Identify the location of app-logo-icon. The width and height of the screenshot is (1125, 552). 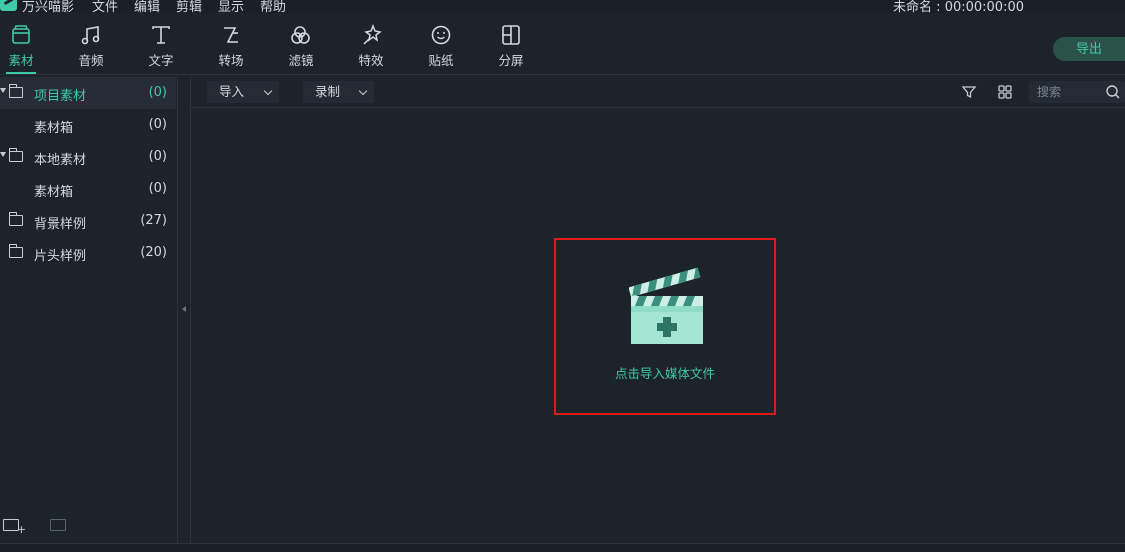
(8, 5).